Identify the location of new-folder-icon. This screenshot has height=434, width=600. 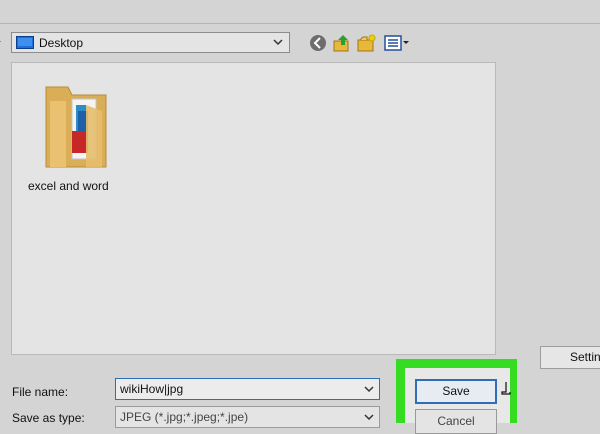
(367, 43).